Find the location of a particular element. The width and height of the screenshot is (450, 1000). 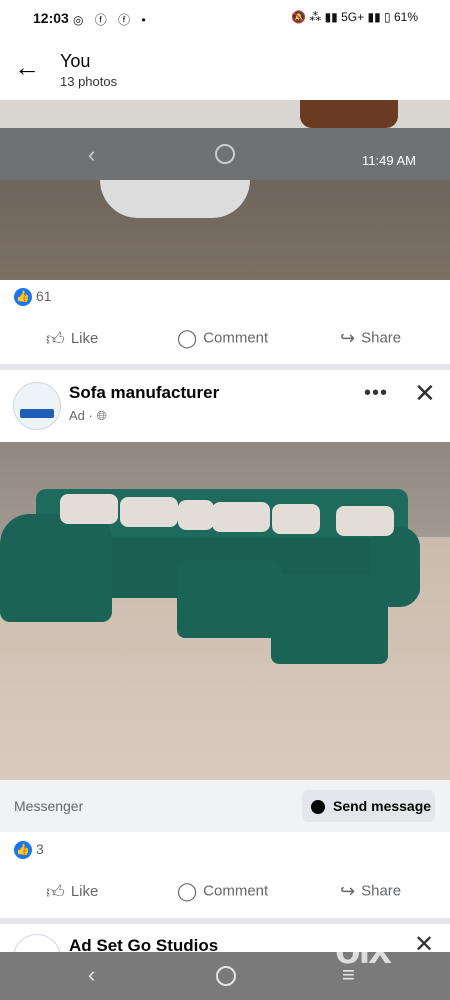

reaction-summary-2: 👍 3 is located at coordinates (29, 850).